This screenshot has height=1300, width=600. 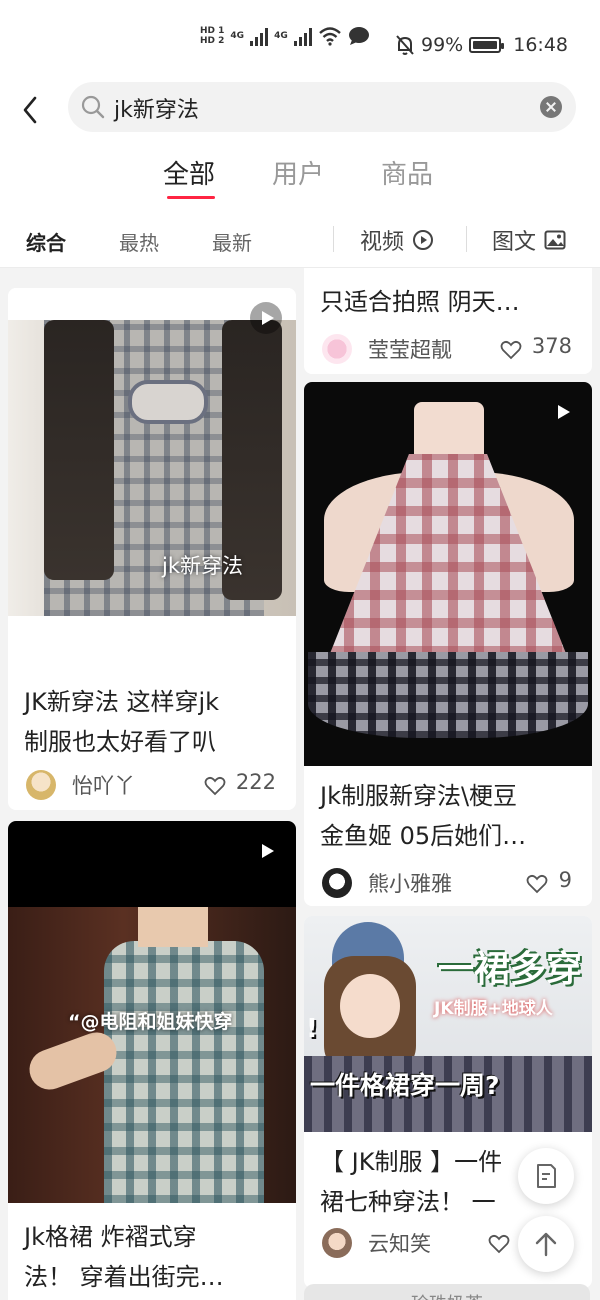 I want to click on next-card-peek: 珍珠奶茶, so click(x=447, y=1292).